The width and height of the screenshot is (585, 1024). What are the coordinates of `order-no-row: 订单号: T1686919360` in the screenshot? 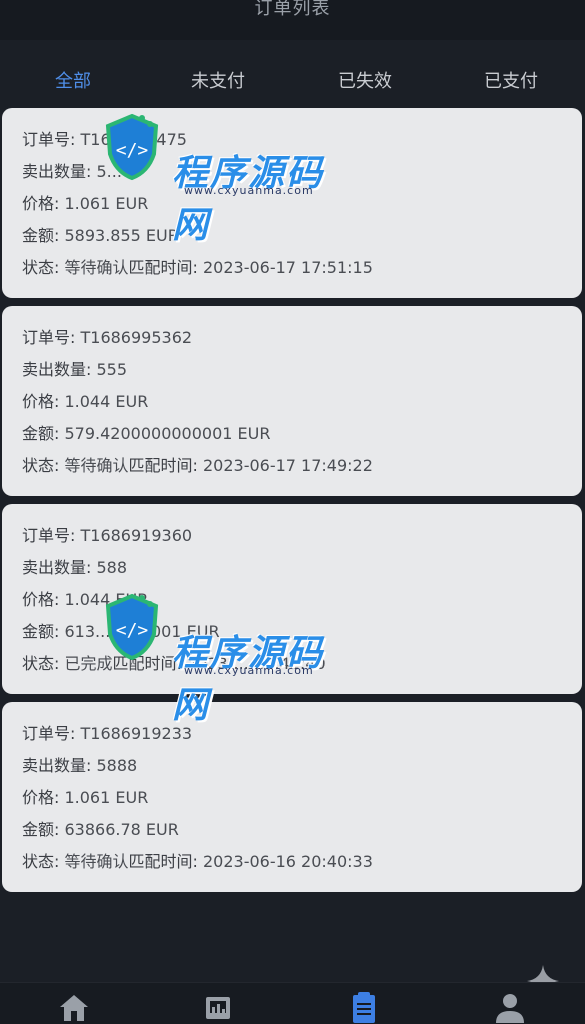 It's located at (292, 536).